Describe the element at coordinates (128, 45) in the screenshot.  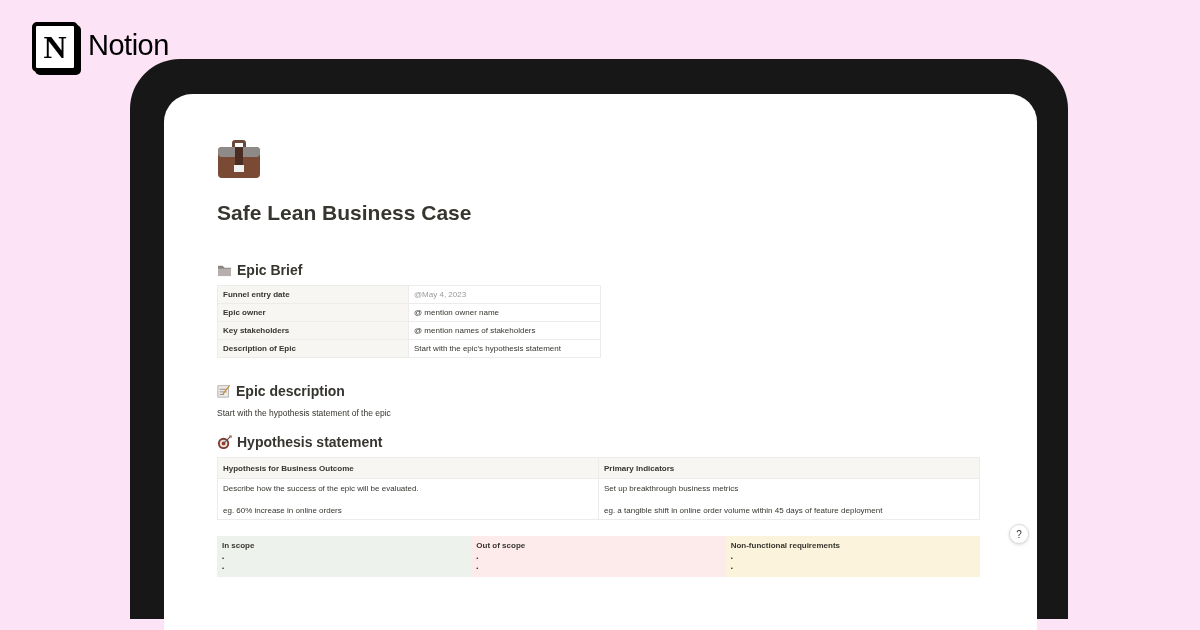
I see `brand-name: Notion` at that location.